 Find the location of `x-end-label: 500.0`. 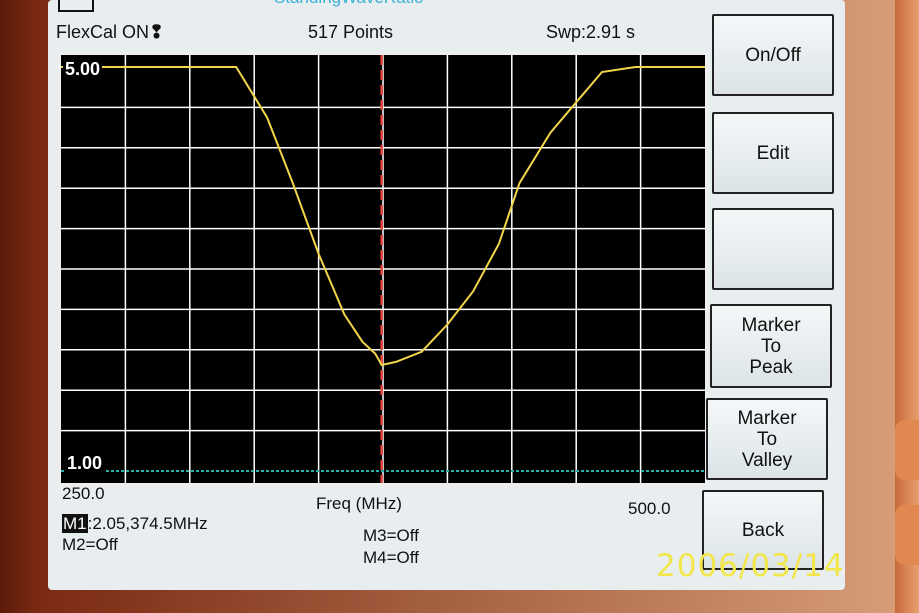

x-end-label: 500.0 is located at coordinates (649, 508).